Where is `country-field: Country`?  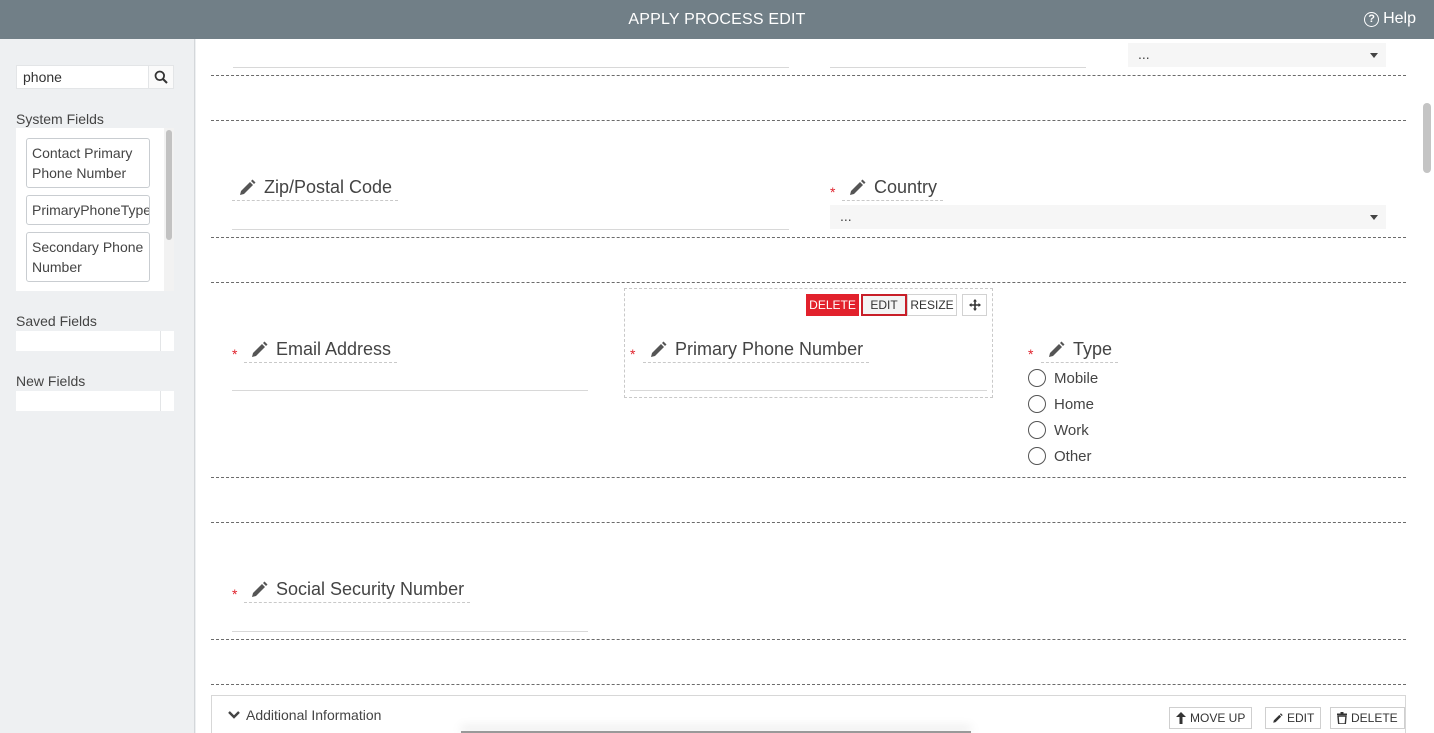
country-field: Country is located at coordinates (893, 189).